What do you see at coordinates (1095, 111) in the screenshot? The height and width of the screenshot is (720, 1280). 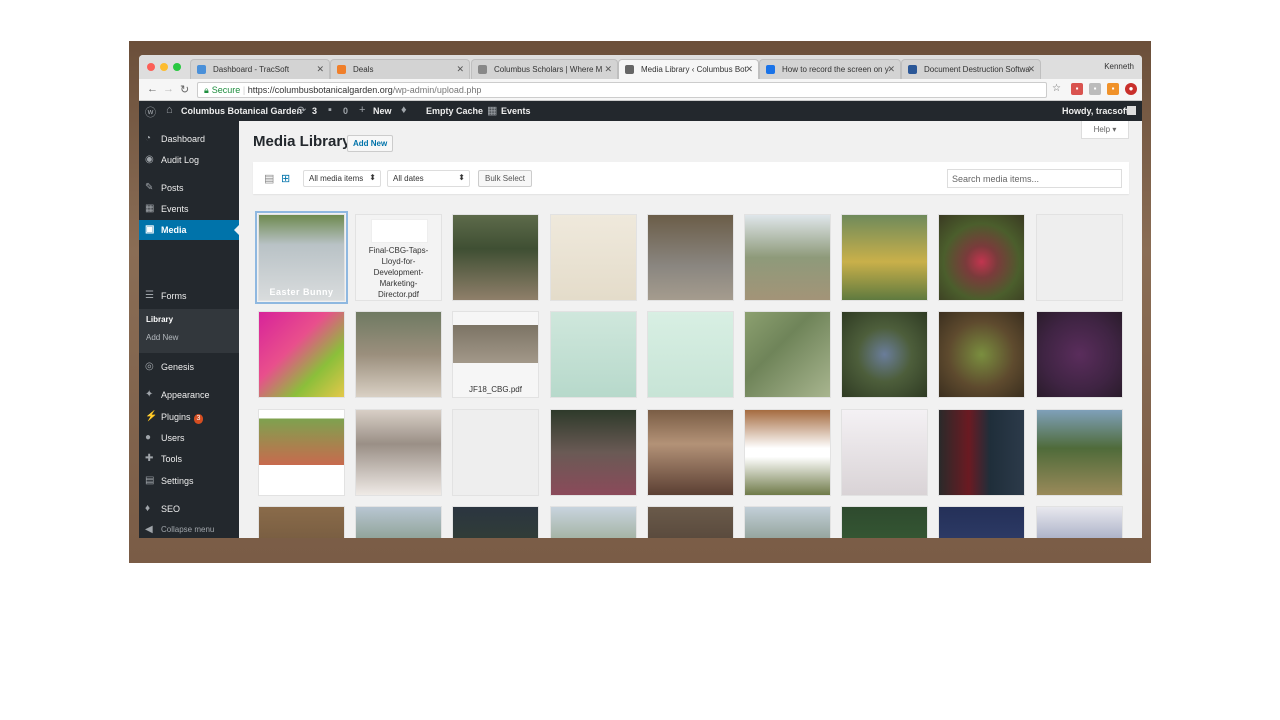 I see `howdy-user: Howdy, tracsoft` at bounding box center [1095, 111].